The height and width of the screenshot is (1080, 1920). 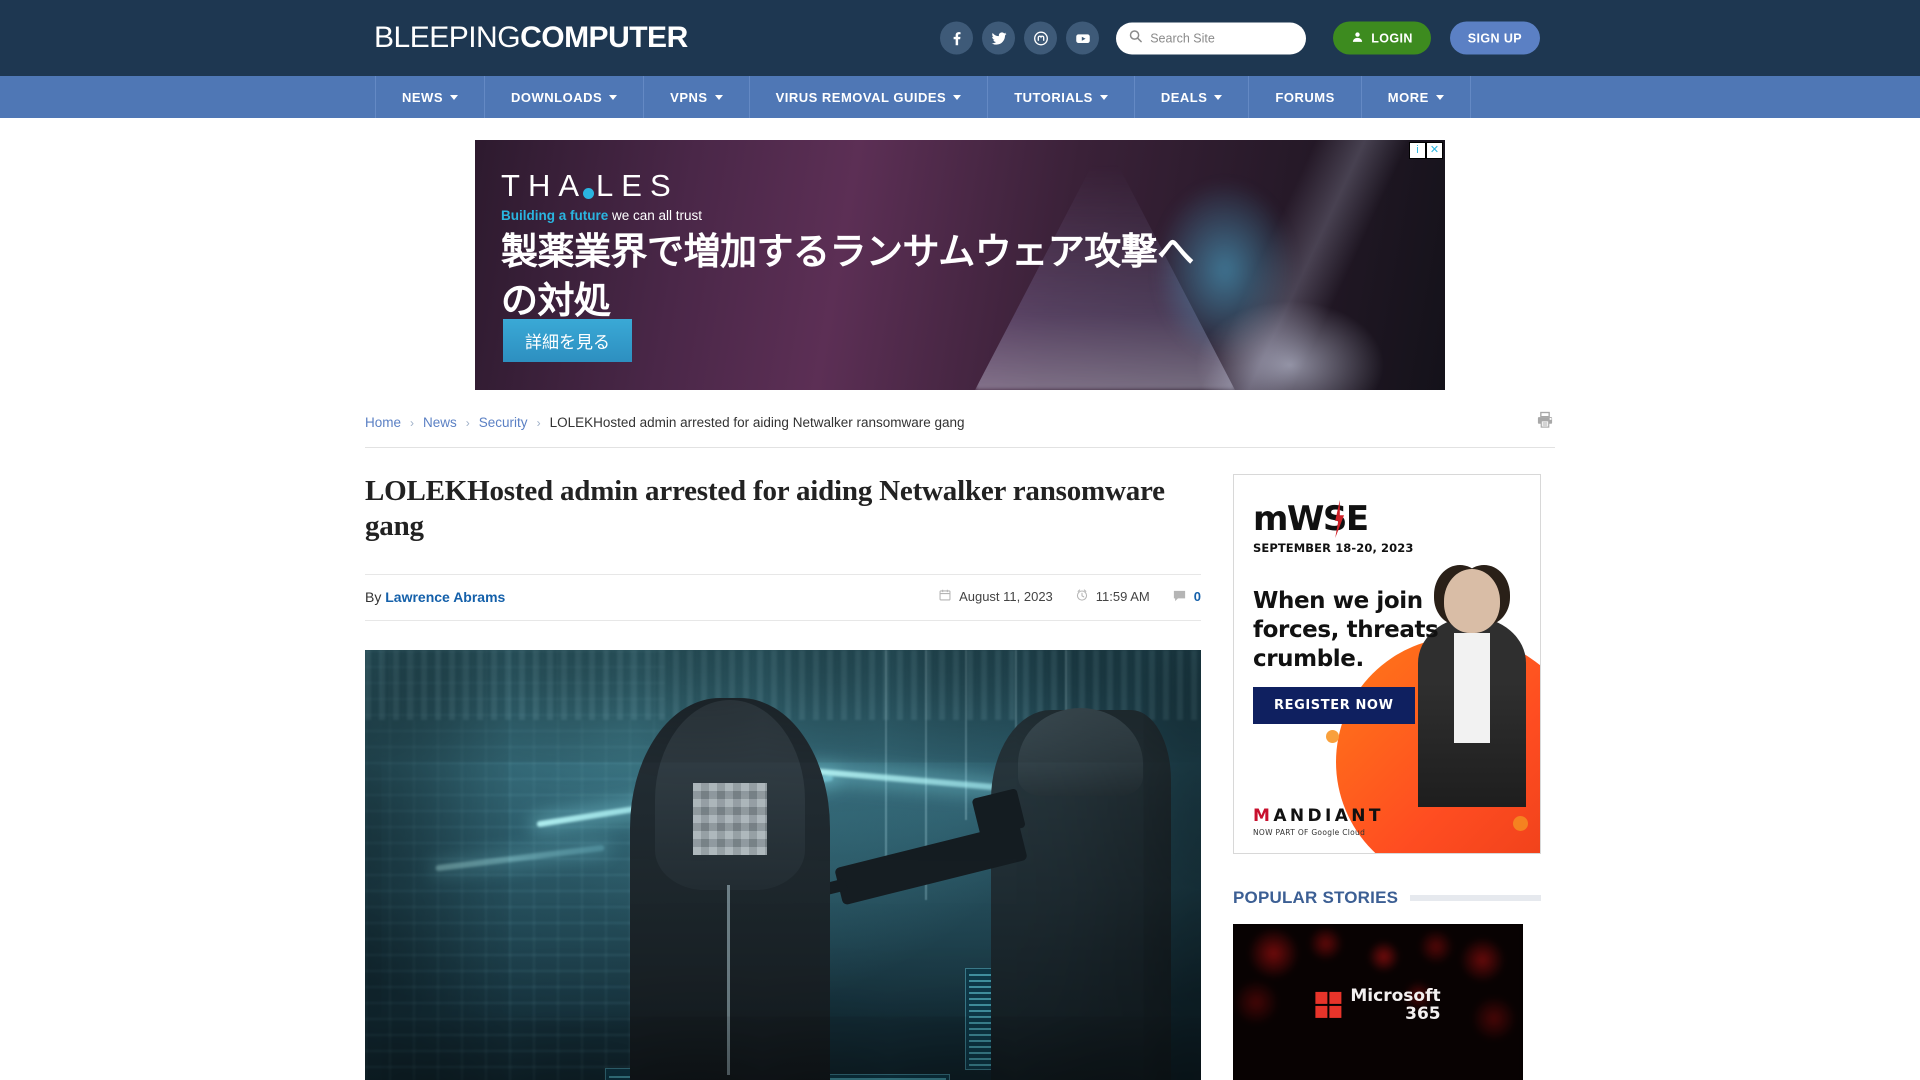 I want to click on login-button-label: LOGIN, so click(x=1392, y=38).